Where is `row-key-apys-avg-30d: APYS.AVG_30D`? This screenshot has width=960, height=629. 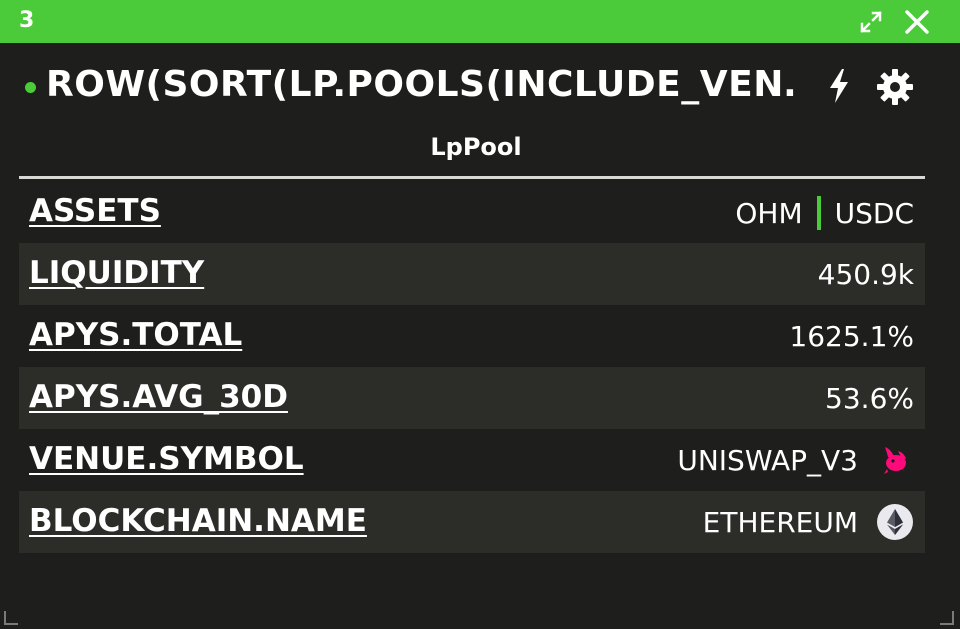 row-key-apys-avg-30d: APYS.AVG_30D is located at coordinates (158, 397).